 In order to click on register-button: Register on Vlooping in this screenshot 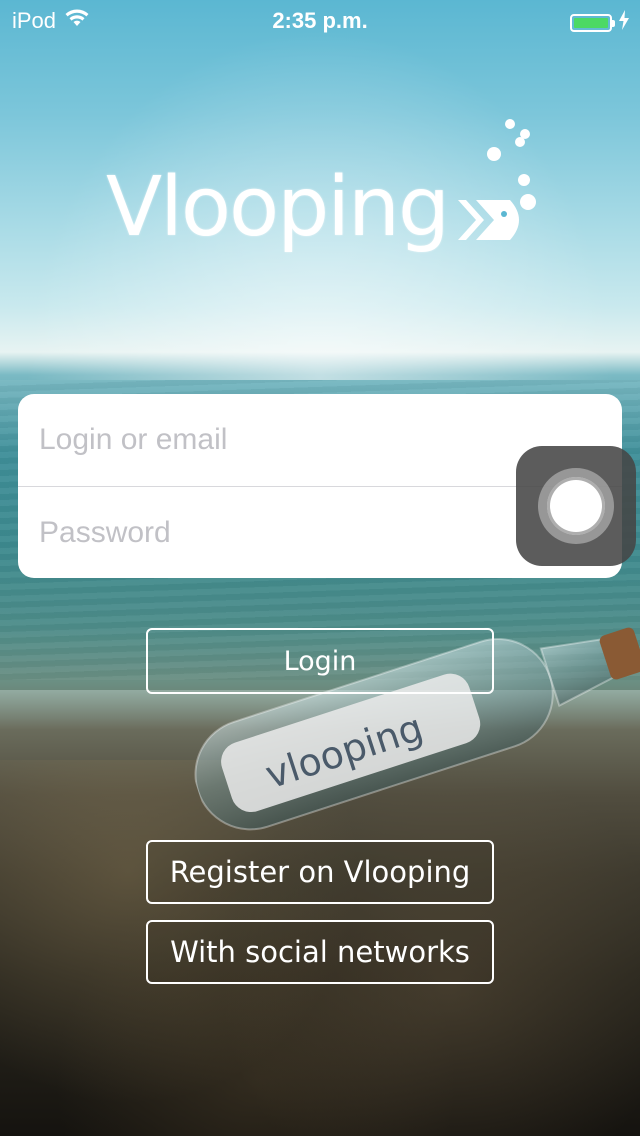, I will do `click(320, 872)`.